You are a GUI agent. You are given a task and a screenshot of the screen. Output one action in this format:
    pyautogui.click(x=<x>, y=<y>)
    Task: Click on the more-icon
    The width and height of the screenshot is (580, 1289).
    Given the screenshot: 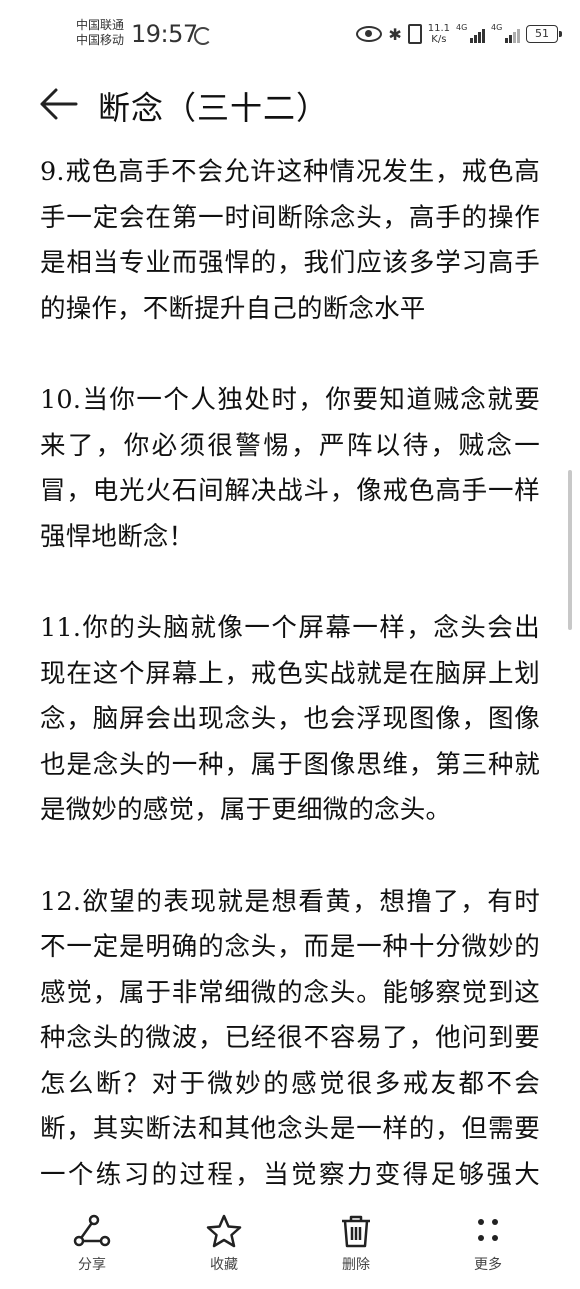 What is the action you would take?
    pyautogui.click(x=488, y=1230)
    